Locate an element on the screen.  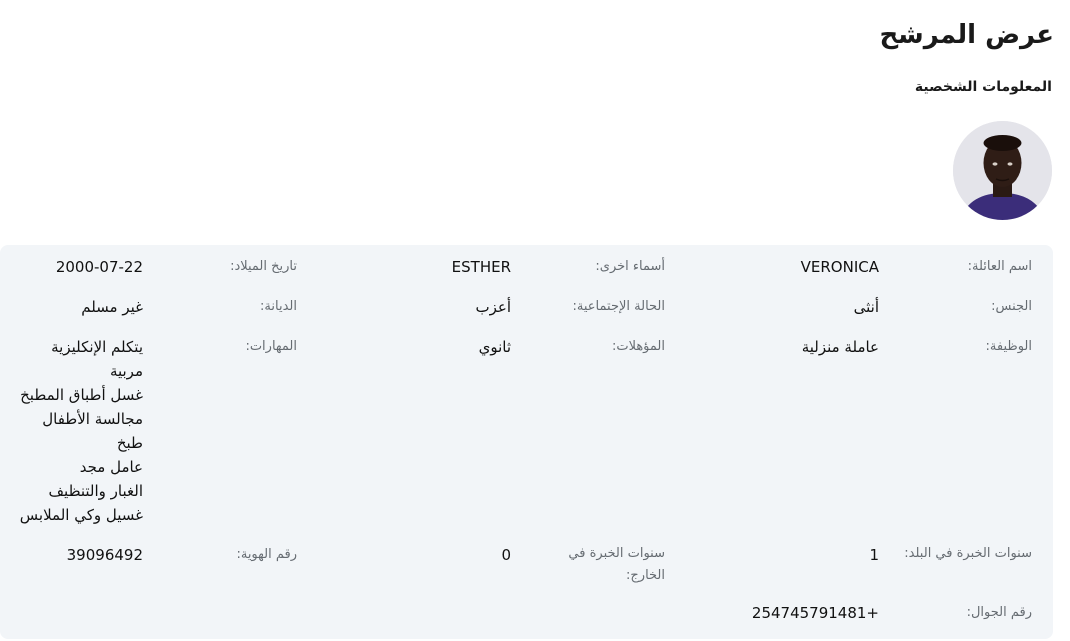
religion-value: غير مسلم is located at coordinates (112, 307).